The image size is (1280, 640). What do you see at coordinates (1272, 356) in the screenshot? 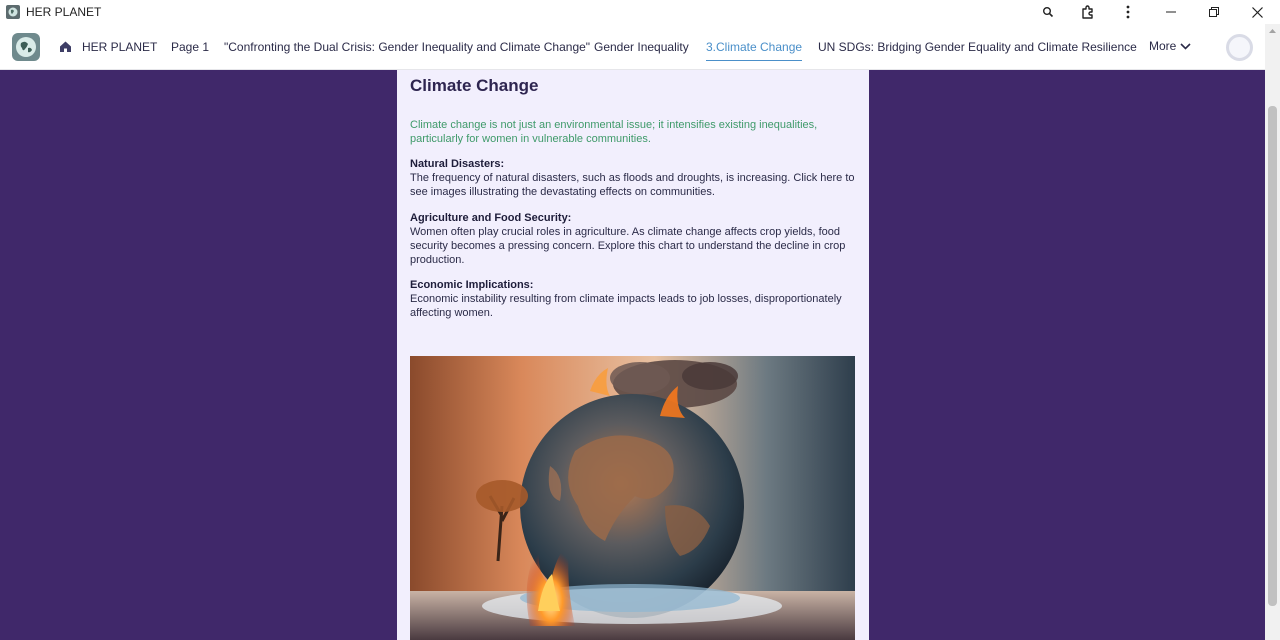
I see `scrollbar-thumb` at bounding box center [1272, 356].